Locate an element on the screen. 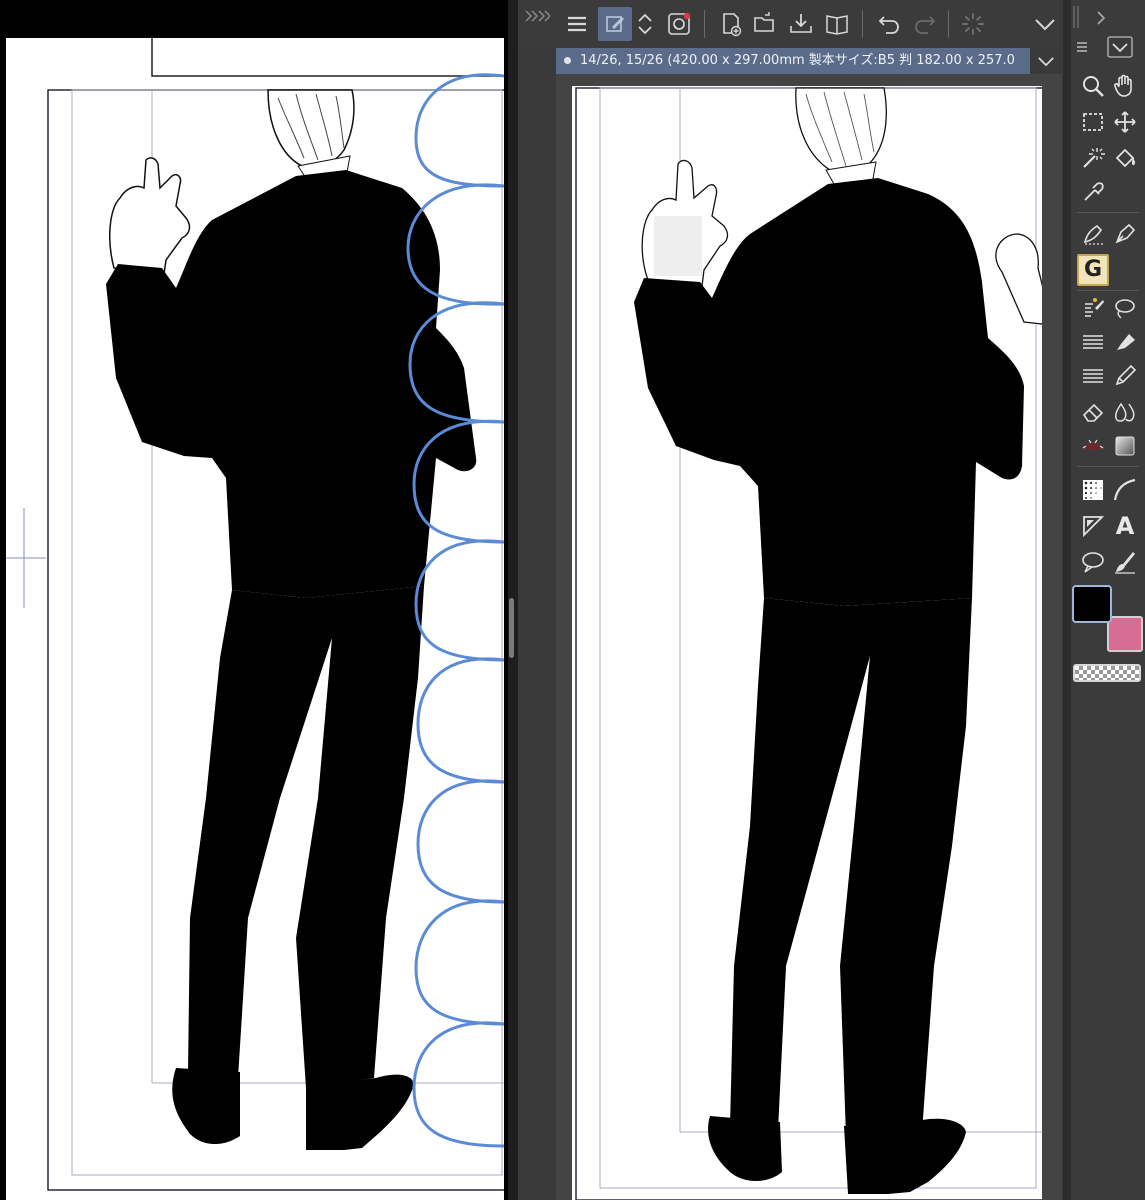  stream-lines-tool-icon is located at coordinates (1093, 376).